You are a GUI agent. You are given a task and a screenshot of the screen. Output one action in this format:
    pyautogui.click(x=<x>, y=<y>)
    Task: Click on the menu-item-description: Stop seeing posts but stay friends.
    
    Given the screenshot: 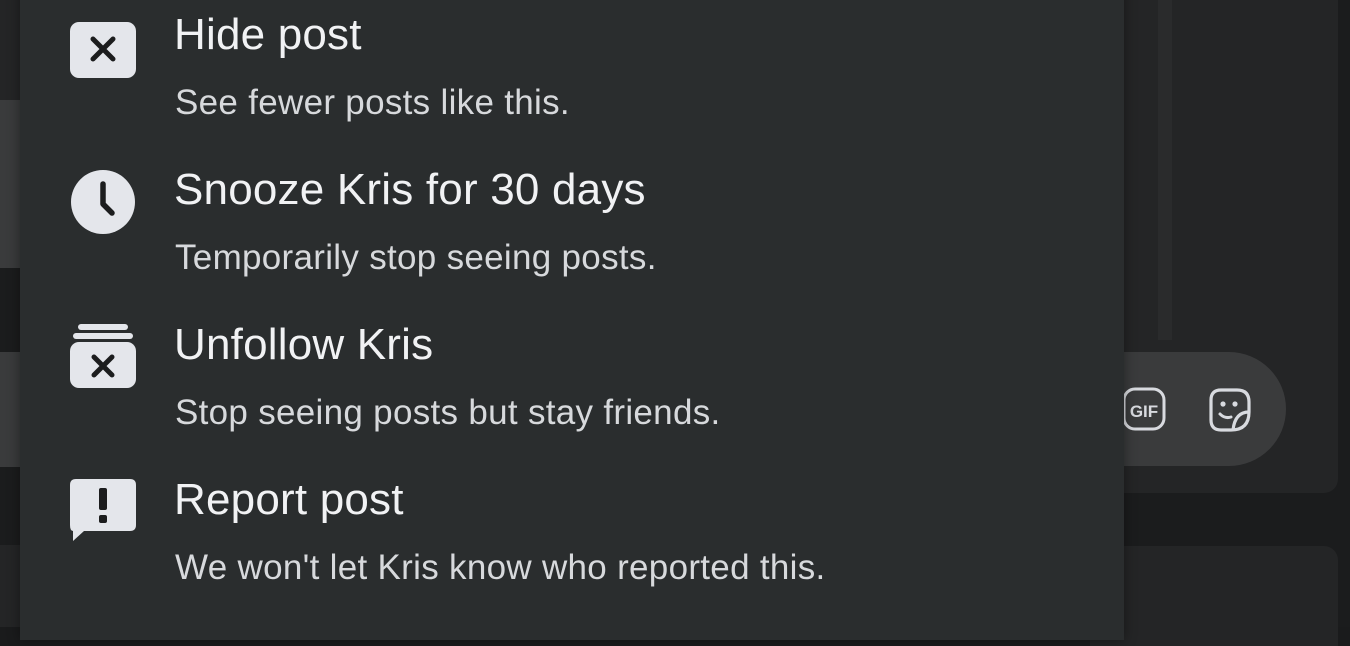 What is the action you would take?
    pyautogui.click(x=448, y=413)
    